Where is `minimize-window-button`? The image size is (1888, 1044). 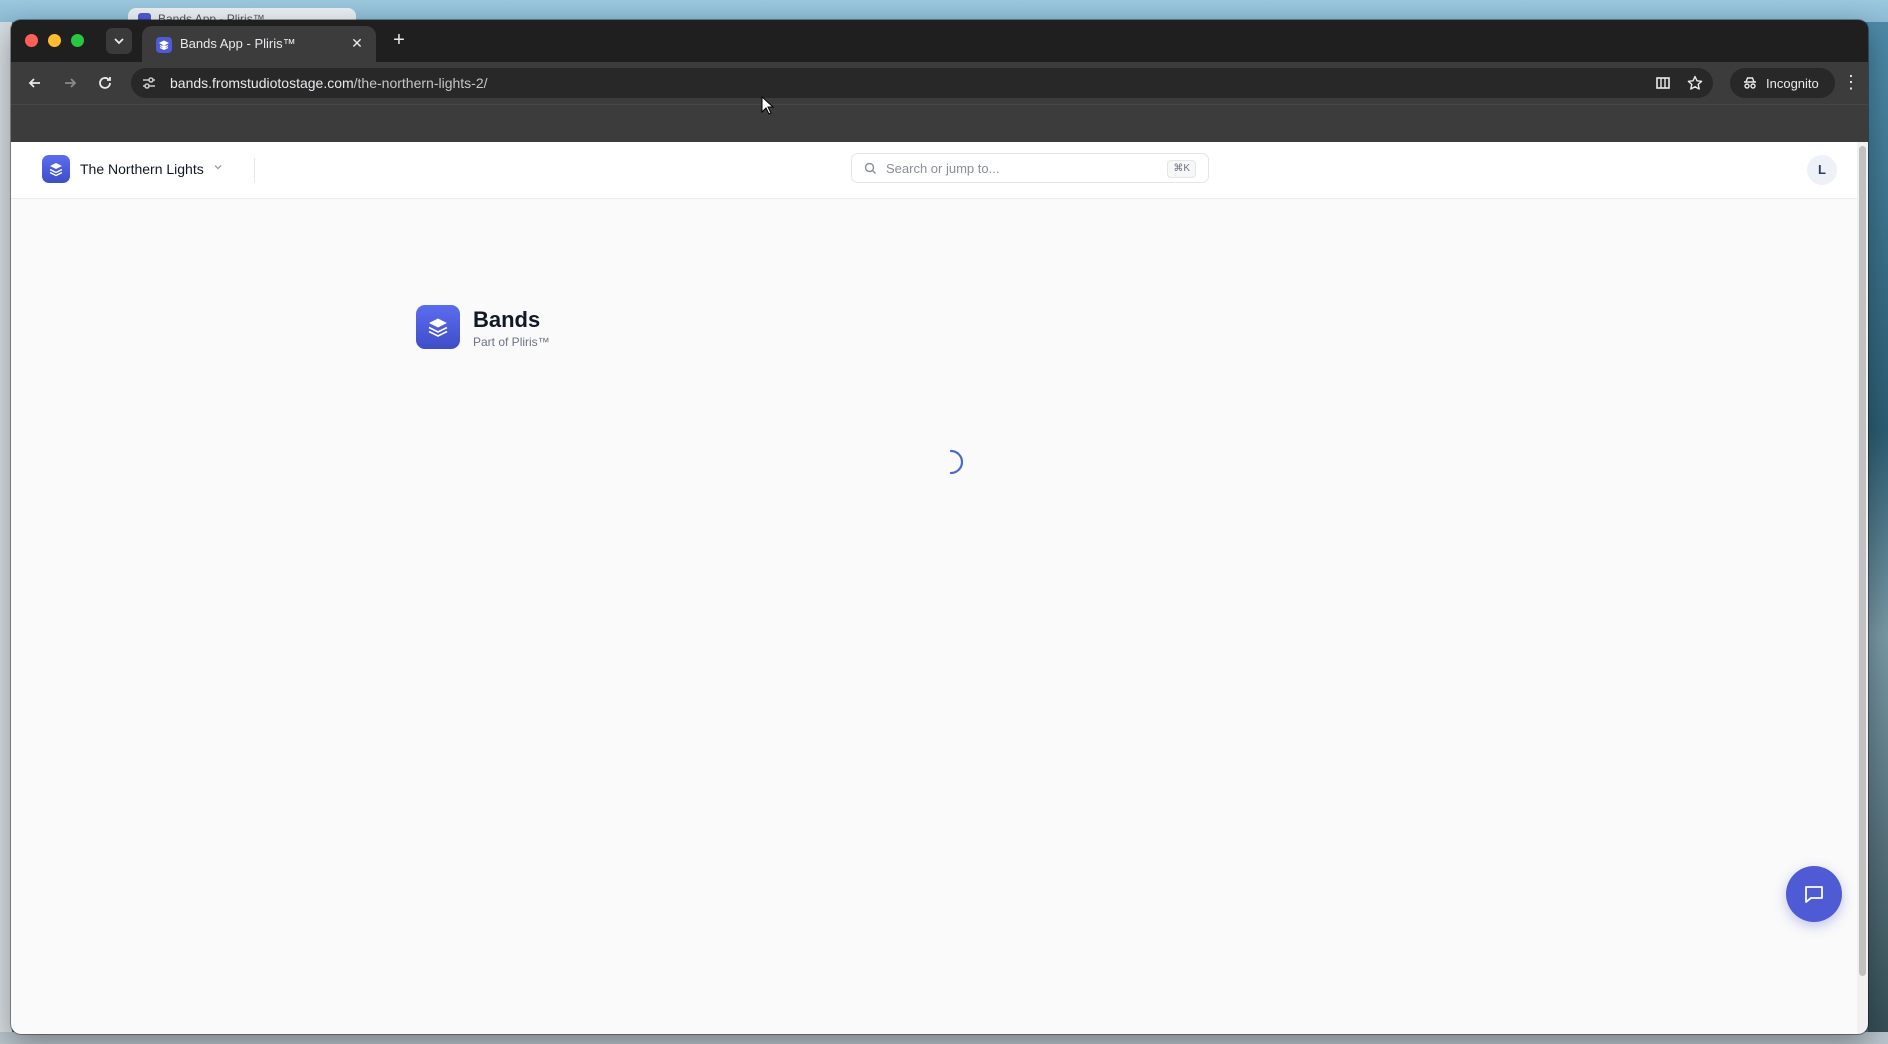 minimize-window-button is located at coordinates (54, 40).